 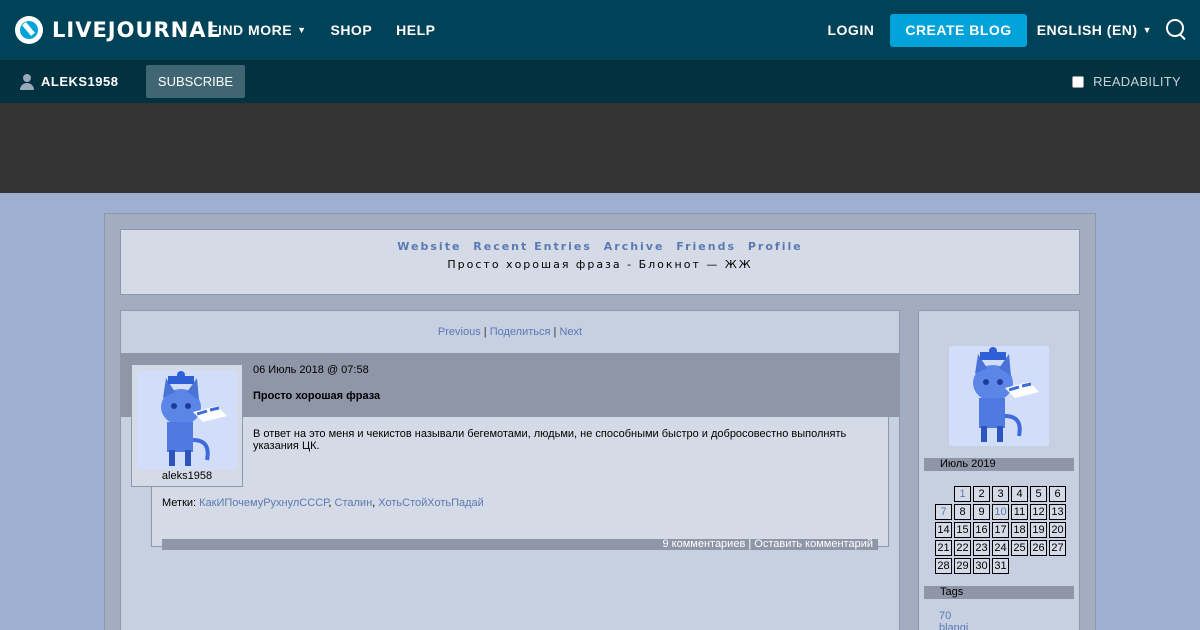 What do you see at coordinates (80, 81) in the screenshot?
I see `journal-owner-name: ALEKS1958` at bounding box center [80, 81].